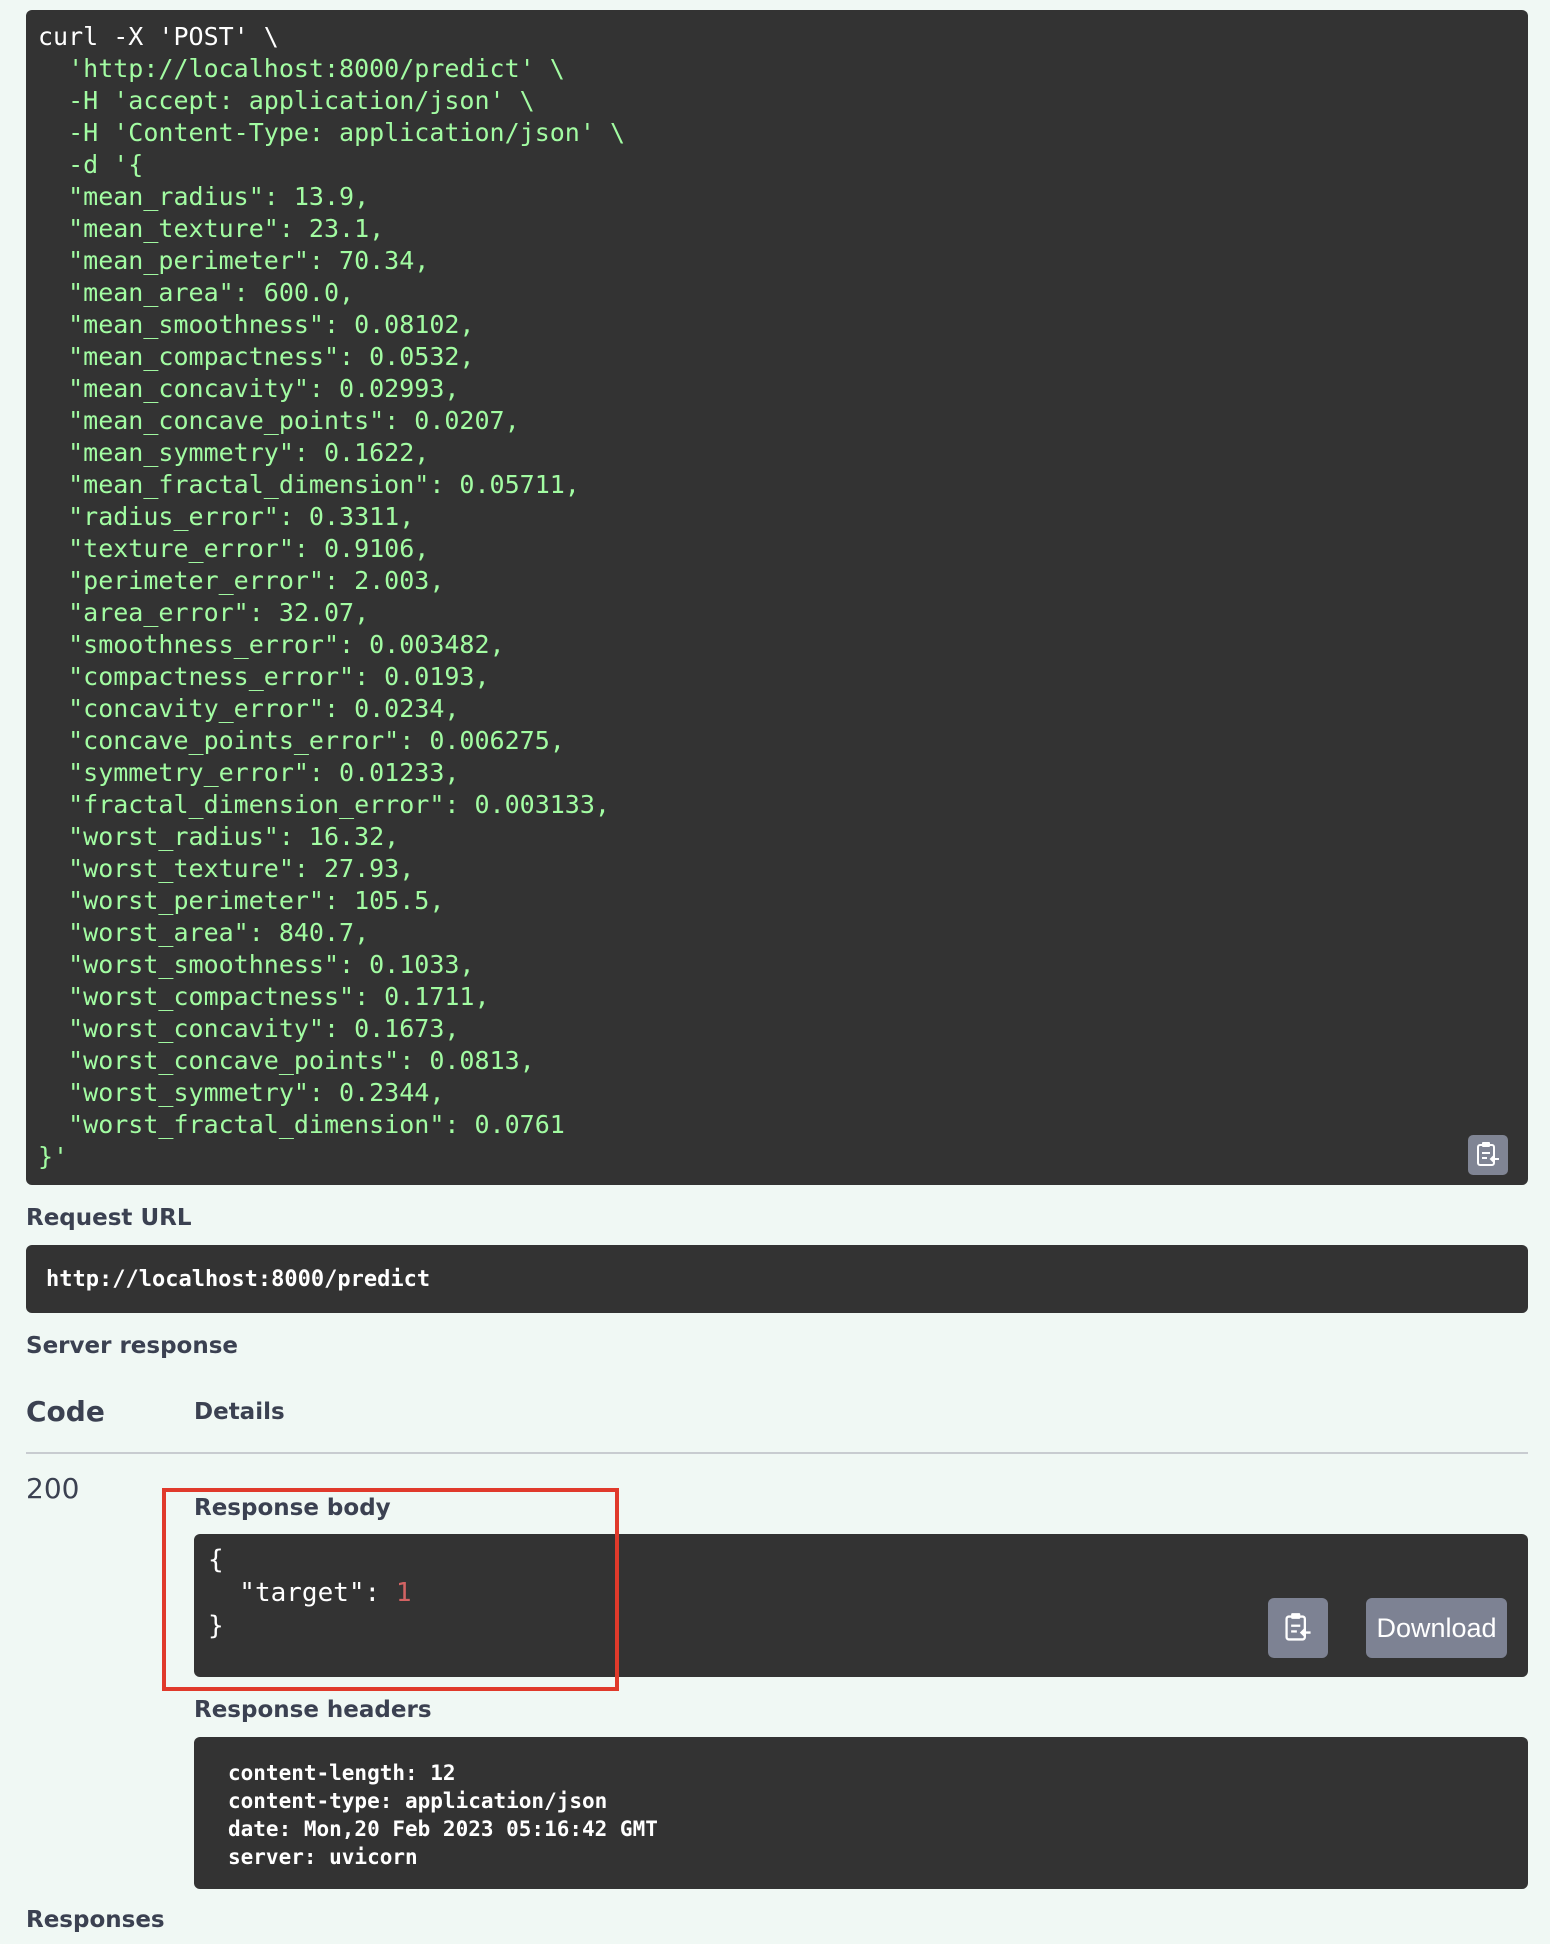  What do you see at coordinates (158, 36) in the screenshot?
I see `curl-line: curl -X 'POST' \` at bounding box center [158, 36].